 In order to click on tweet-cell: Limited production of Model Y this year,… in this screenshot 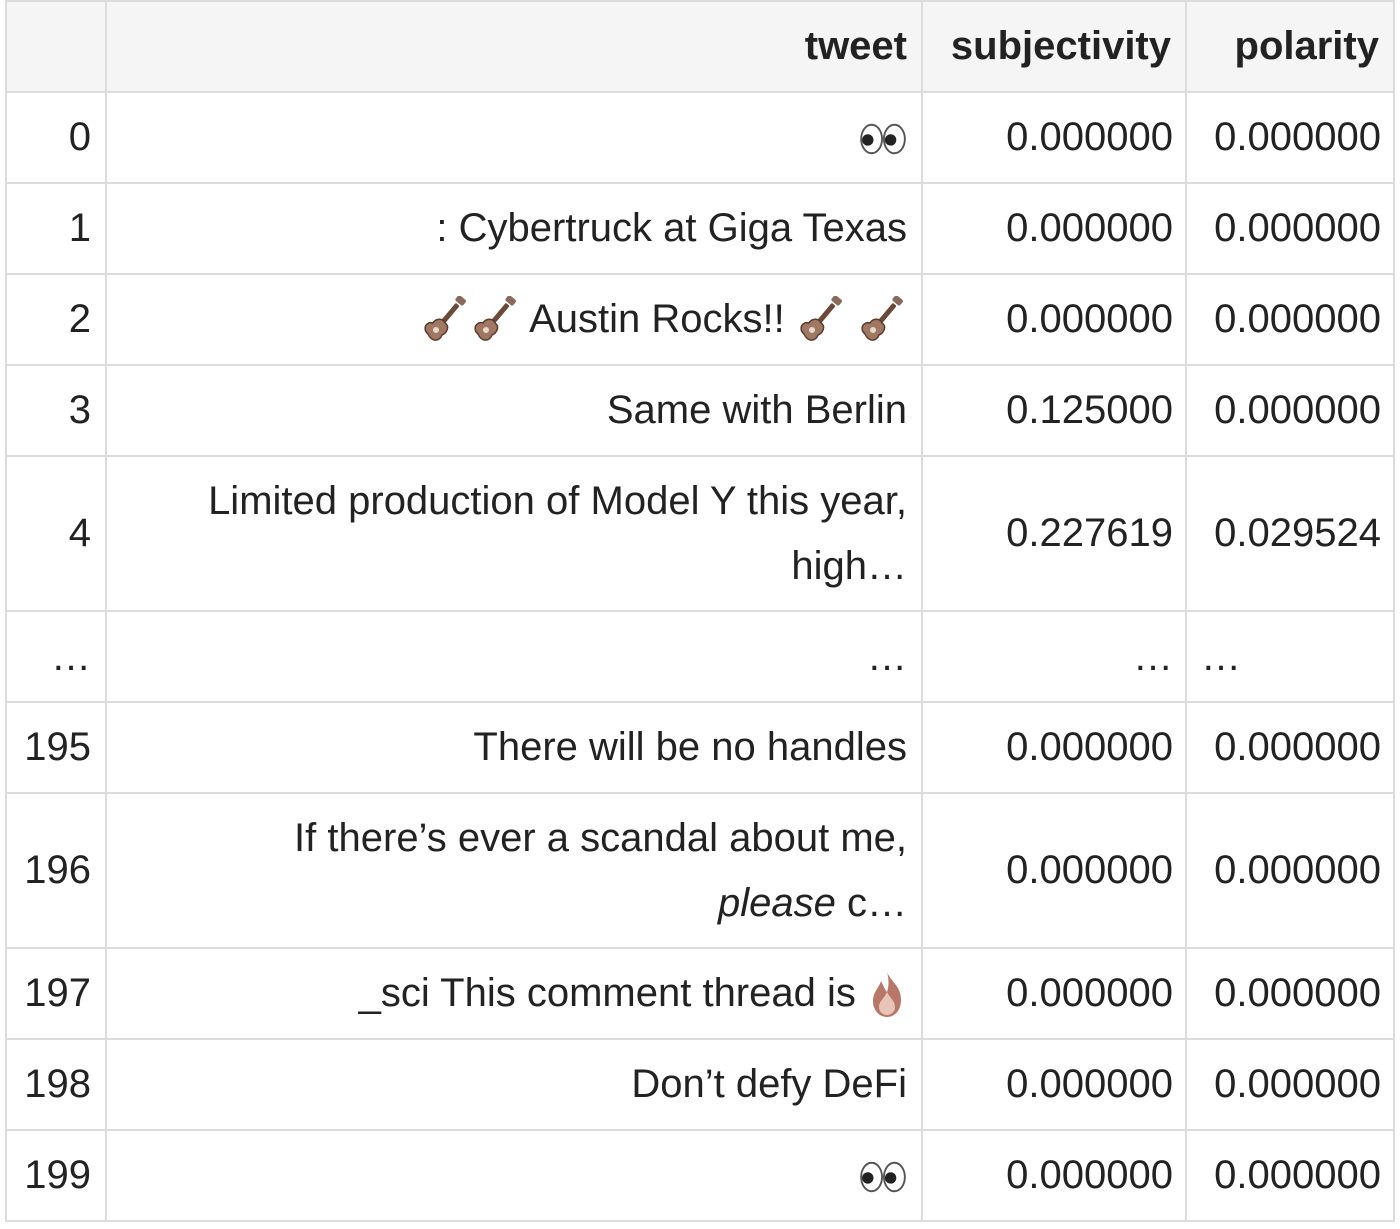, I will do `click(514, 533)`.